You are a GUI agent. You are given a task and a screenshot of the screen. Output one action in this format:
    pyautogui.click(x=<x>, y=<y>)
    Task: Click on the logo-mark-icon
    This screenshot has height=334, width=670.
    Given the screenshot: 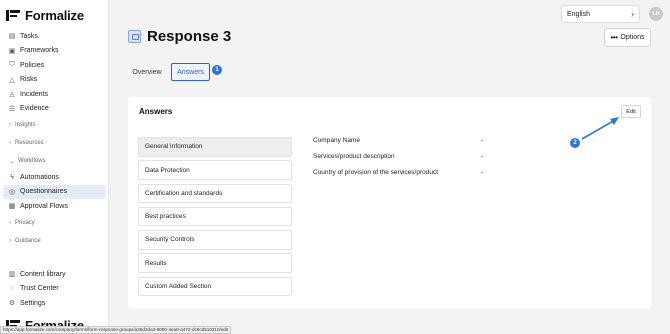 What is the action you would take?
    pyautogui.click(x=13, y=15)
    